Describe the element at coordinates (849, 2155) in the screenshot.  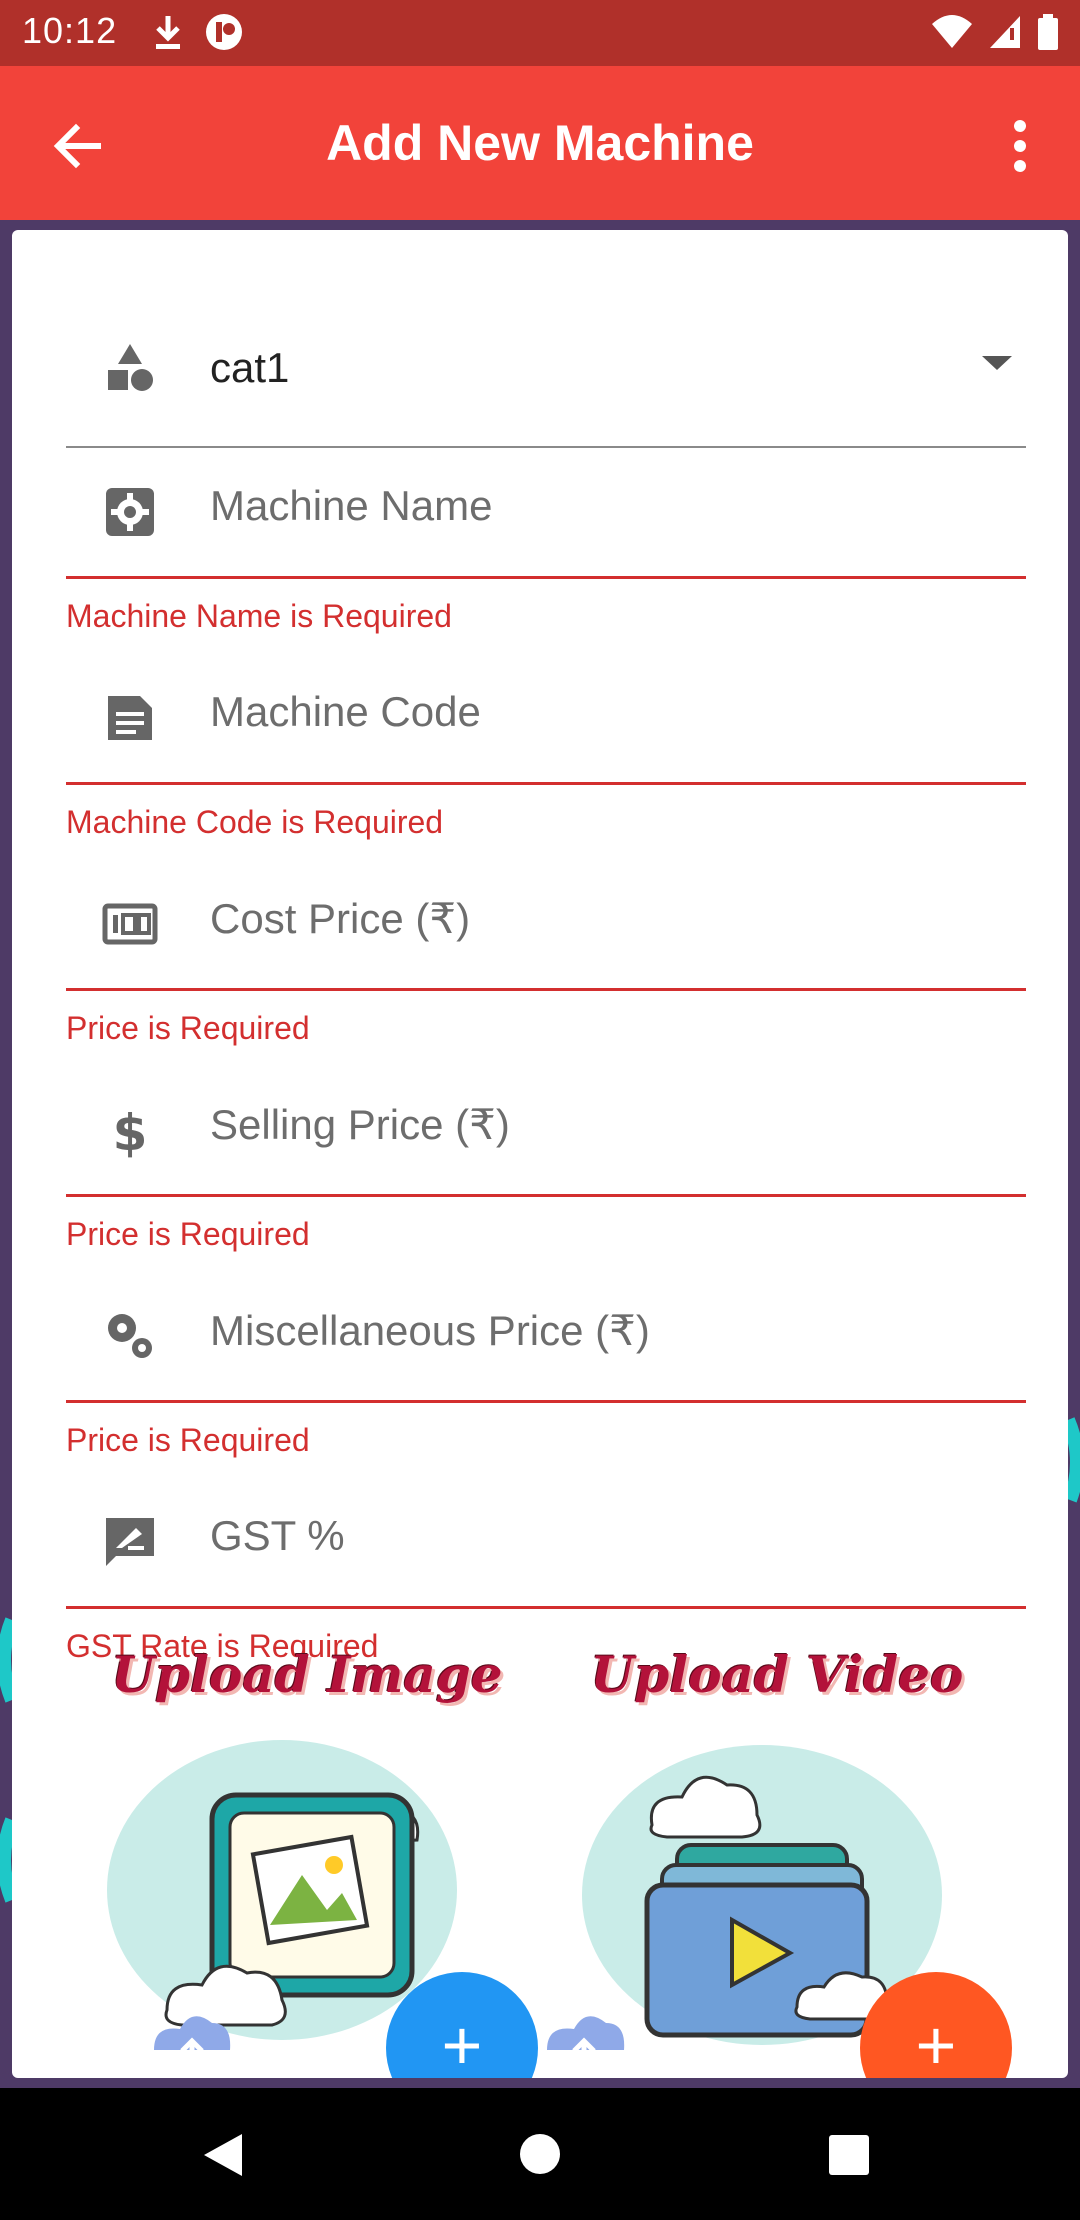
I see `nav-recents-icon` at that location.